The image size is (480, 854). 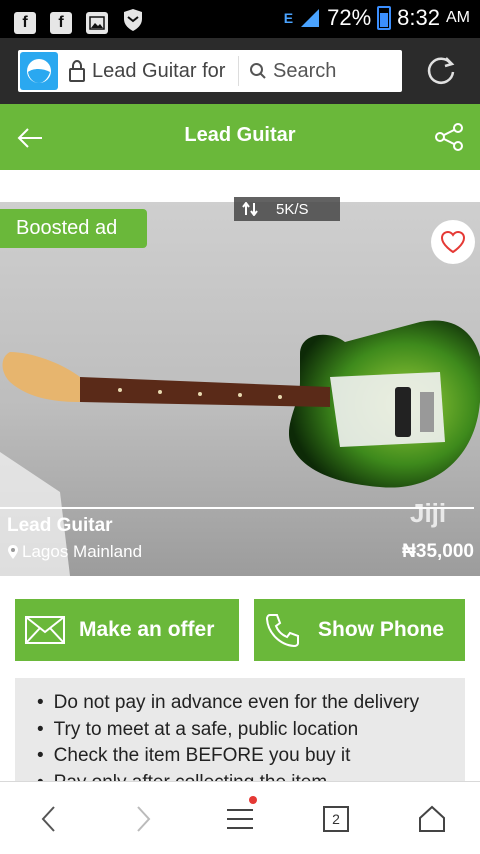 I want to click on show-phone-button: Show Phone, so click(x=359, y=630).